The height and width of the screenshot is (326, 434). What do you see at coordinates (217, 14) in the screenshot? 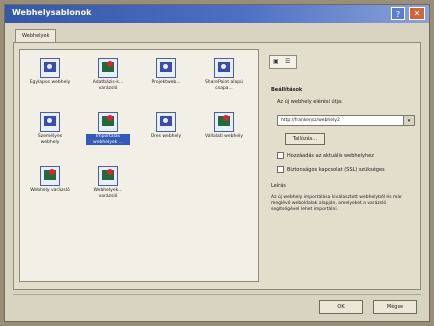
I see `title-bar: Webhelysablonok ? ✕` at bounding box center [217, 14].